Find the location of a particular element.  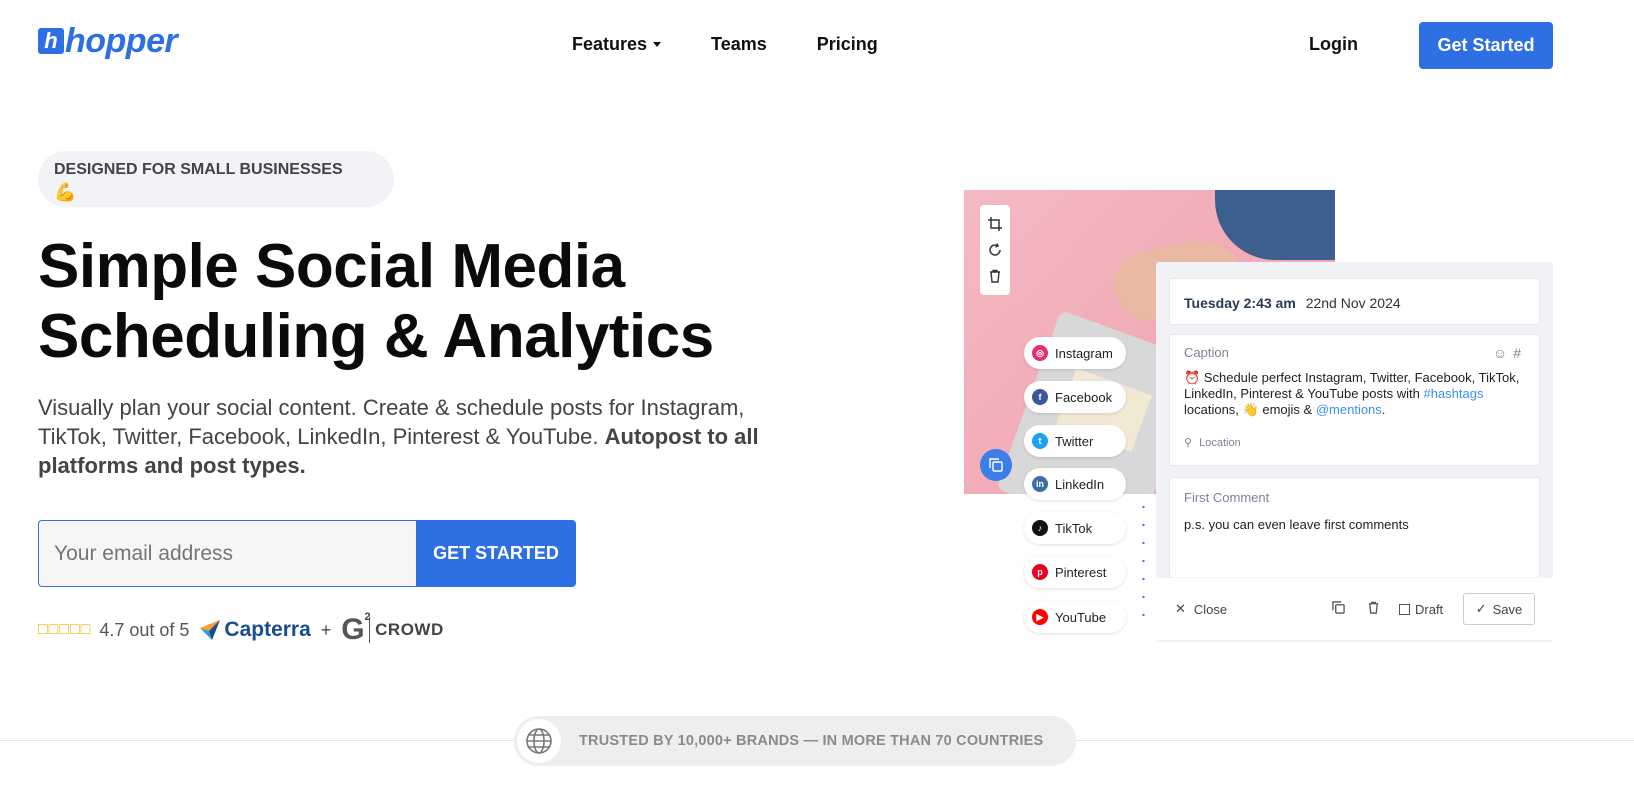

trash-icon is located at coordinates (995, 276).